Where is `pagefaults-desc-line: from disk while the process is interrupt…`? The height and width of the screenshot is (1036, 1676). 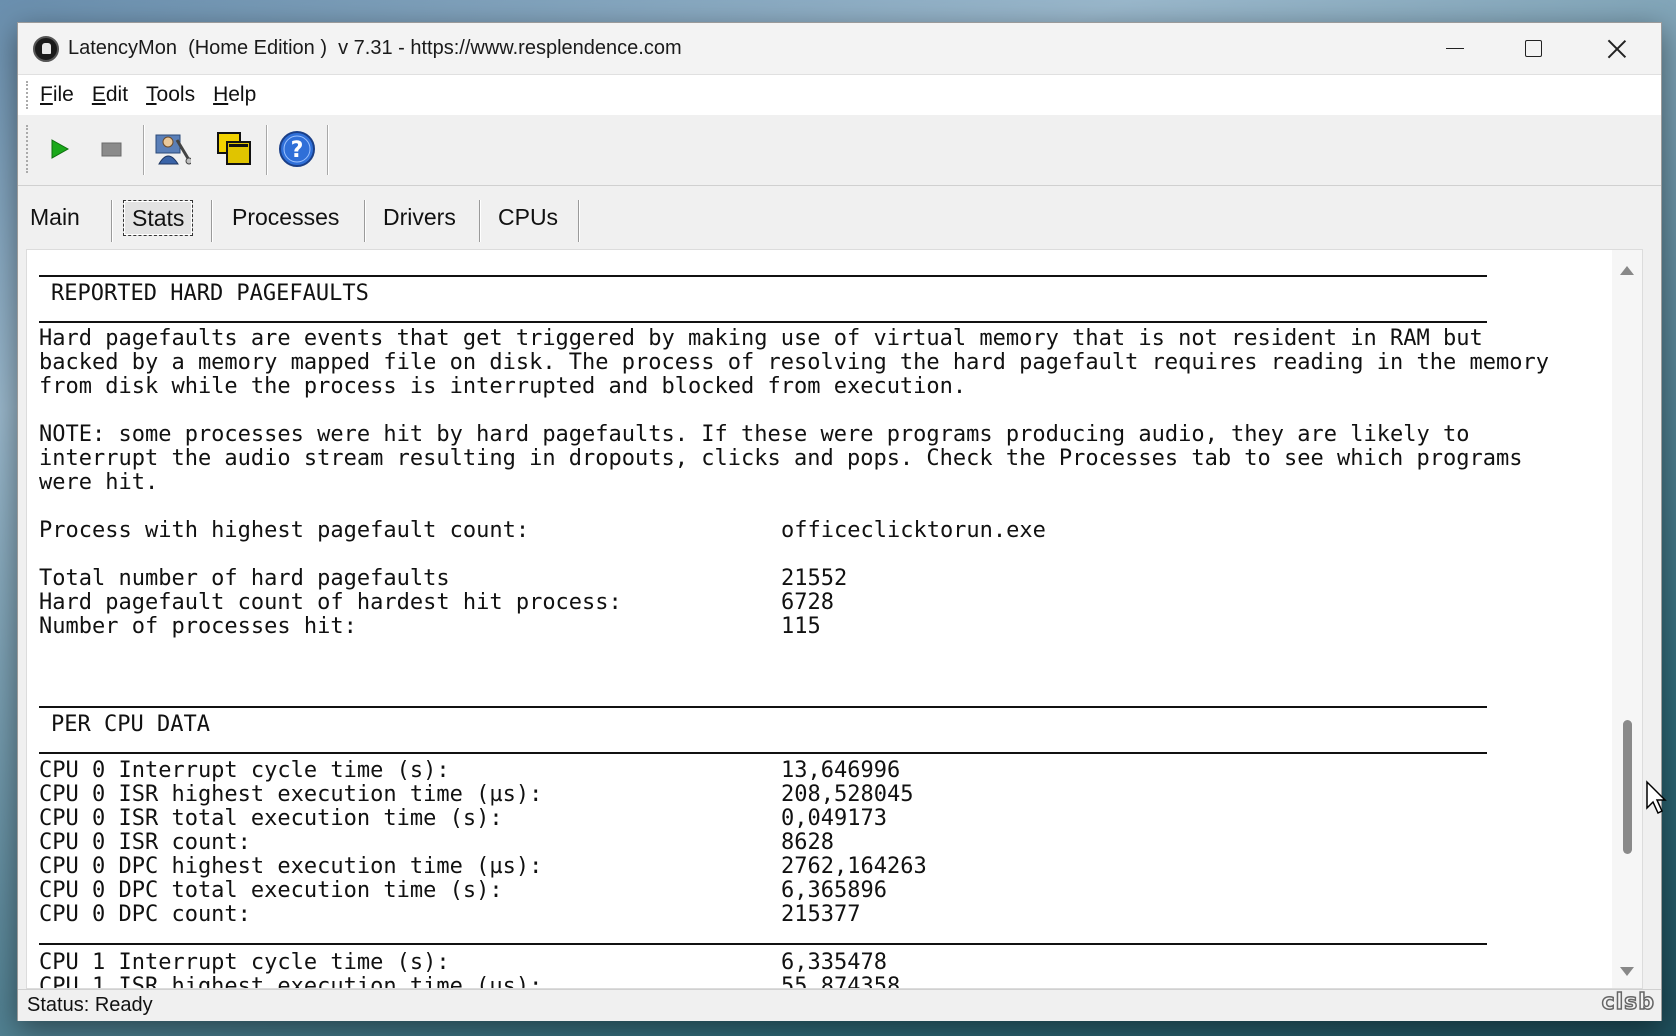 pagefaults-desc-line: from disk while the process is interrupt… is located at coordinates (503, 386).